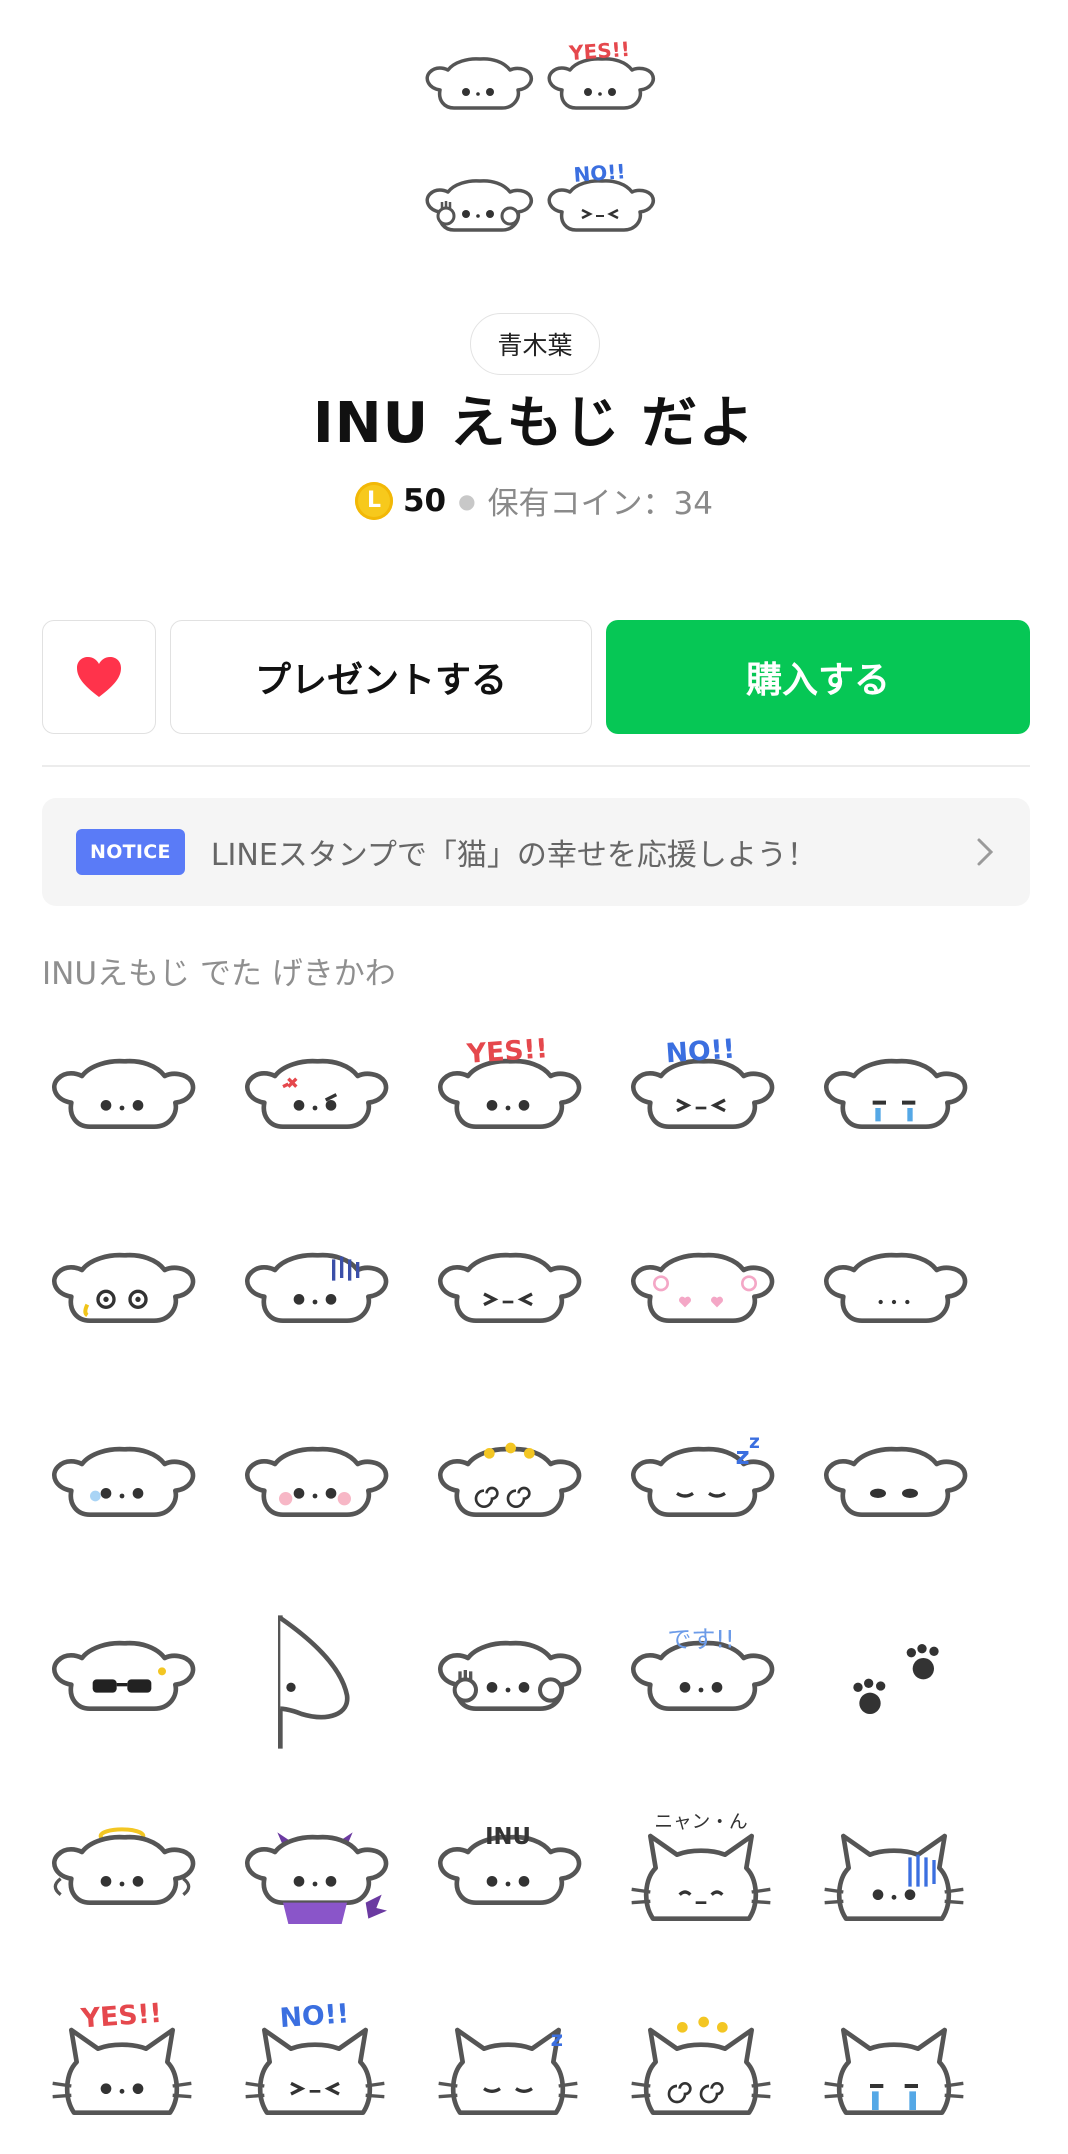  I want to click on emoji-cell-dog-plain, so click(122, 1095).